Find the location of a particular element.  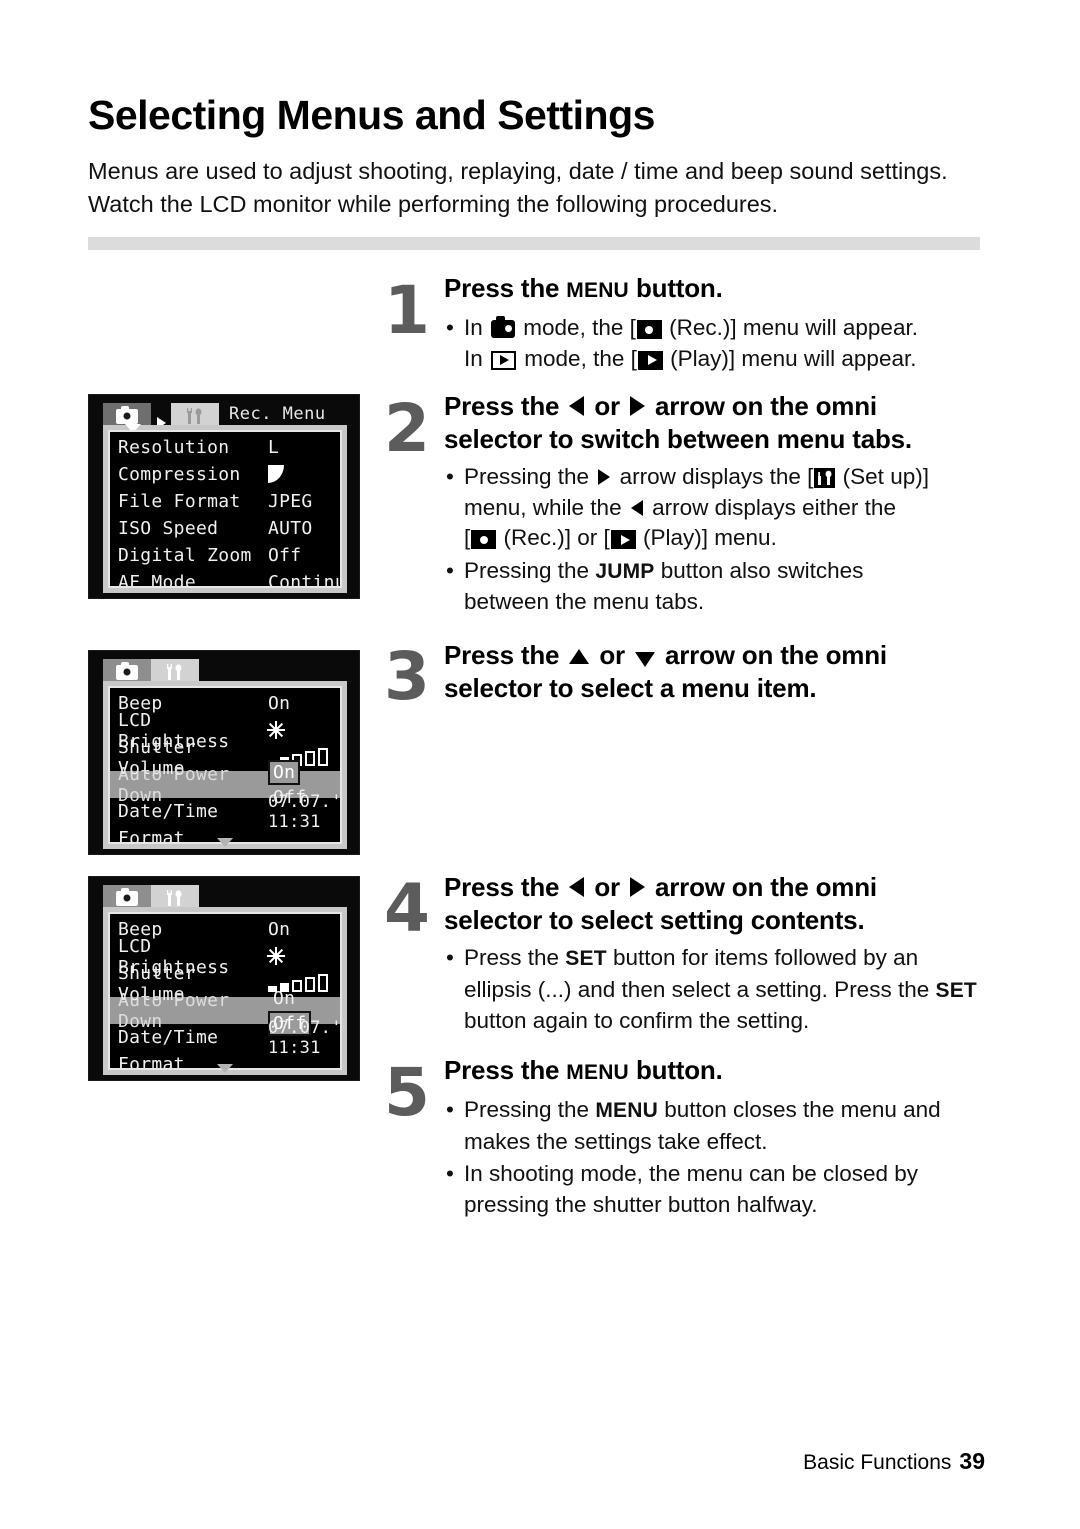

list-item: AF Mode Continuous is located at coordinates (225, 578).